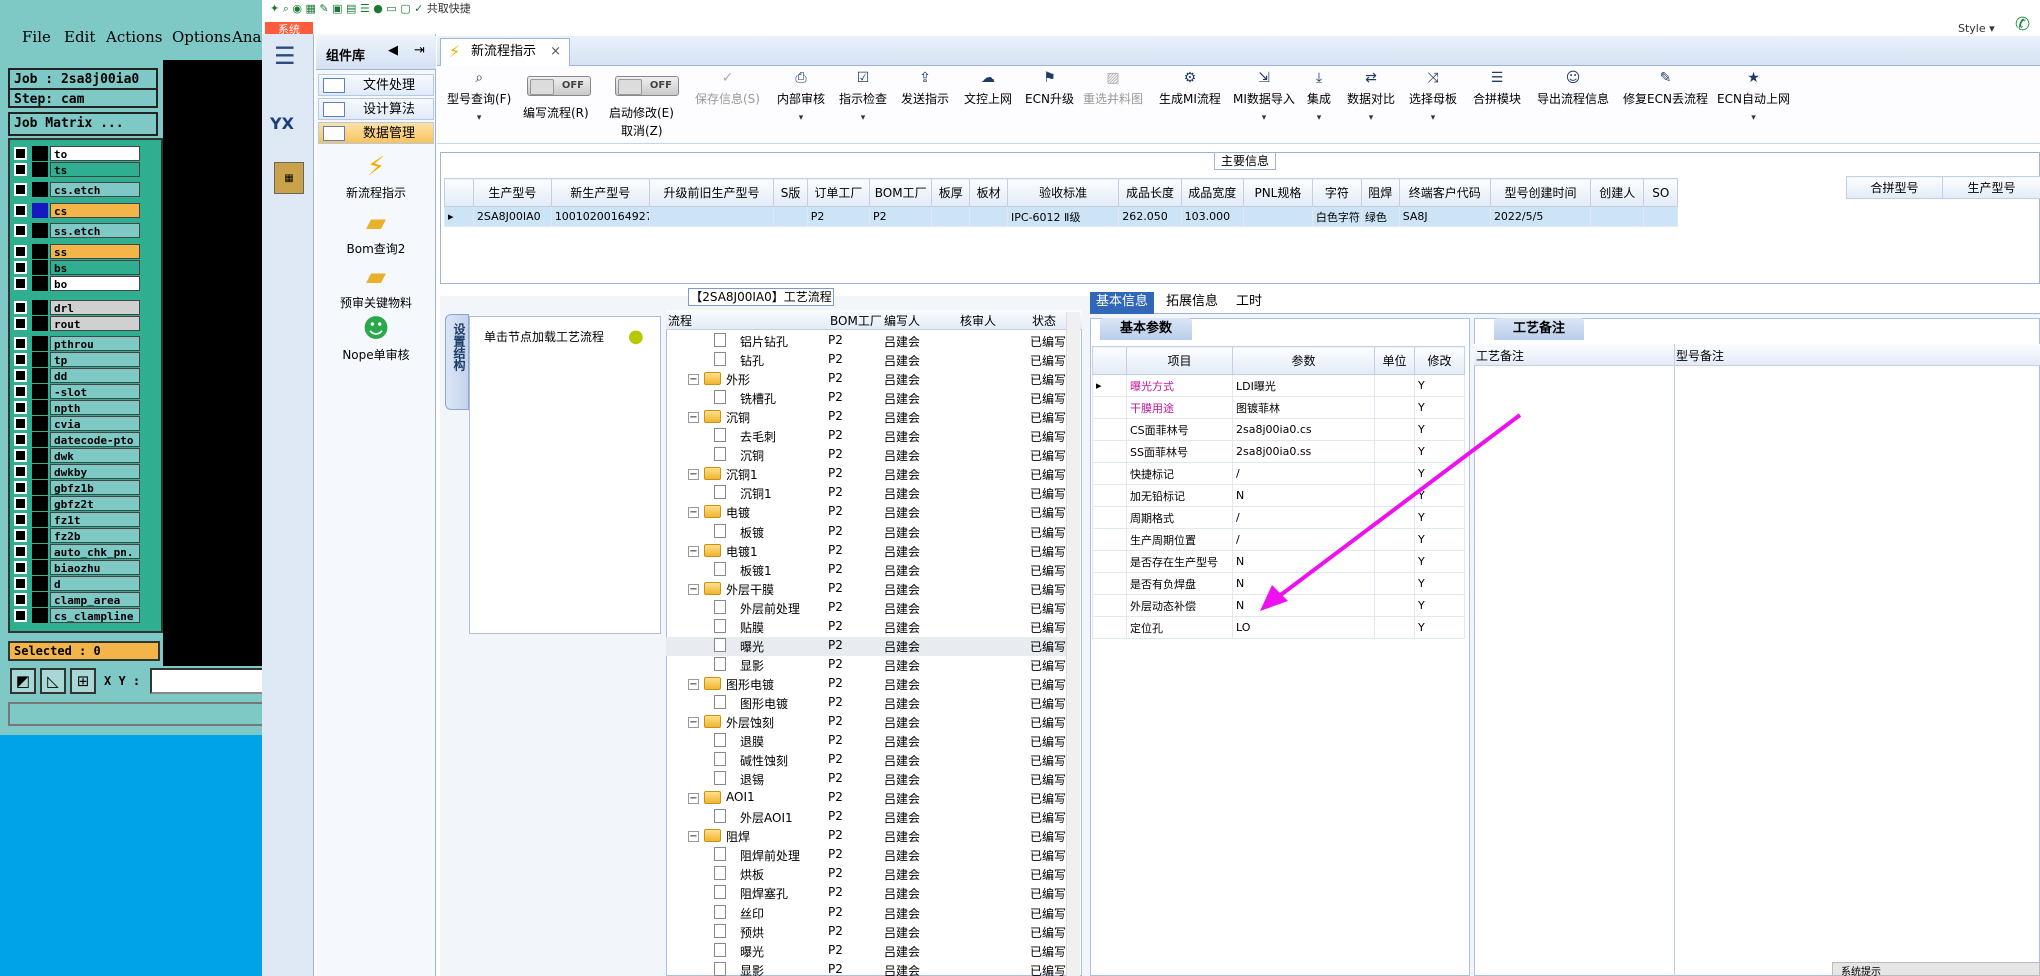  I want to click on model-query-button: ⌕ 型号查询(F) ▾, so click(479, 96).